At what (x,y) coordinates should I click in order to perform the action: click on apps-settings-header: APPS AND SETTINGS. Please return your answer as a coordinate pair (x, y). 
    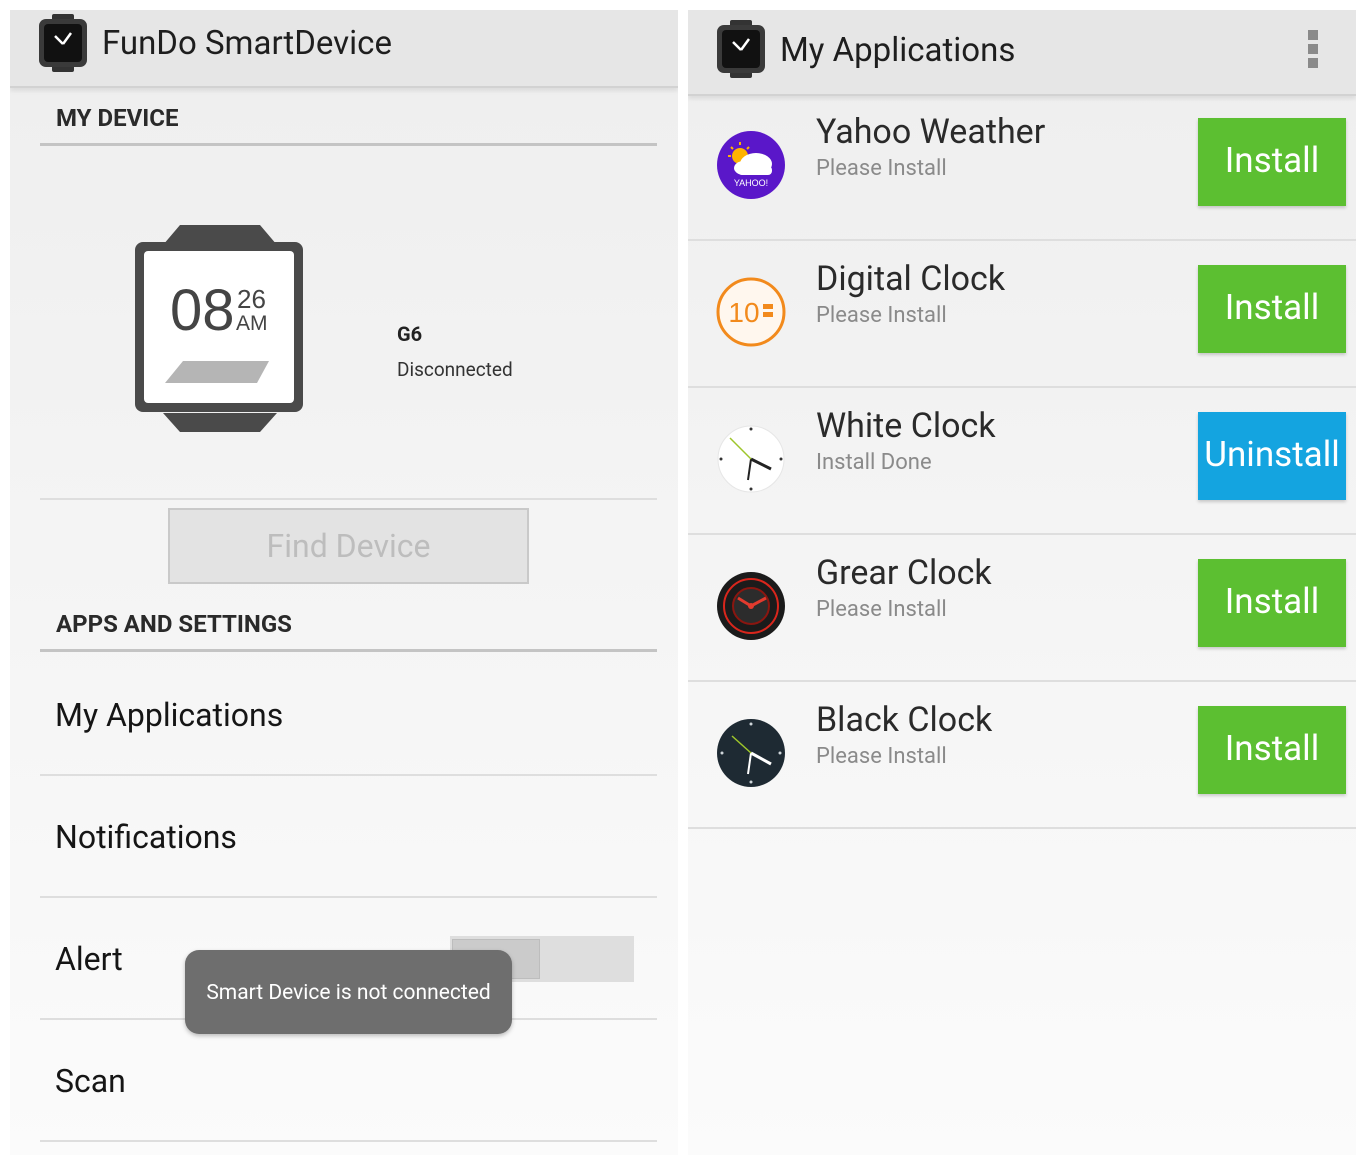
    Looking at the image, I should click on (348, 629).